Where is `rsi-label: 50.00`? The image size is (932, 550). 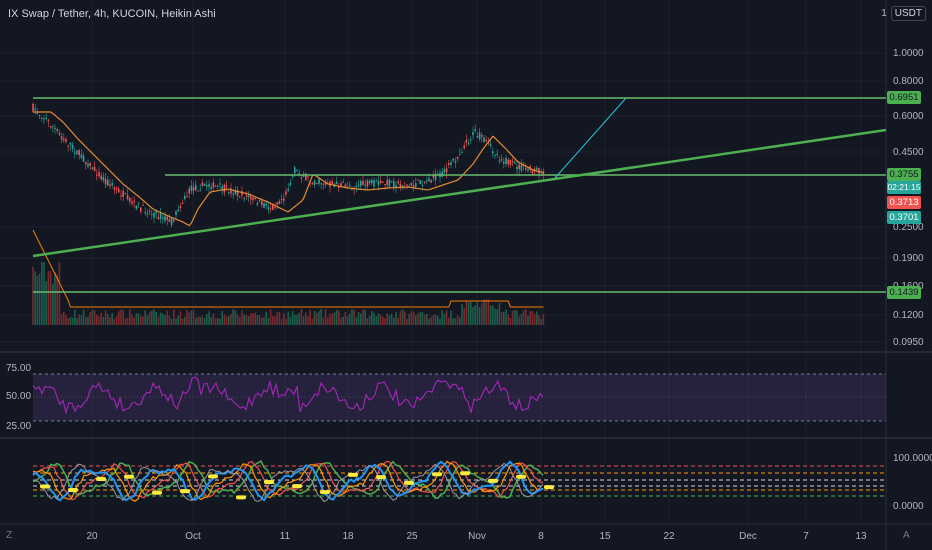
rsi-label: 50.00 is located at coordinates (19, 396).